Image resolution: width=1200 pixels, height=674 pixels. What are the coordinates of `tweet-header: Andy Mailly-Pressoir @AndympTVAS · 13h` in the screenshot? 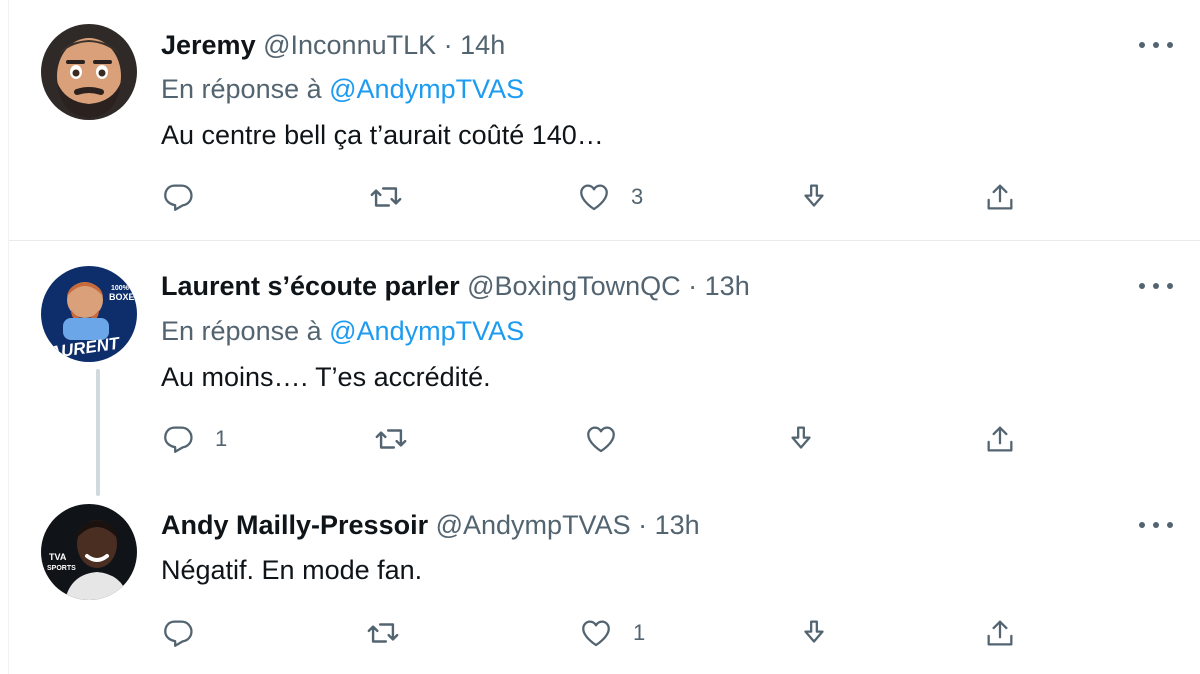 It's located at (430, 525).